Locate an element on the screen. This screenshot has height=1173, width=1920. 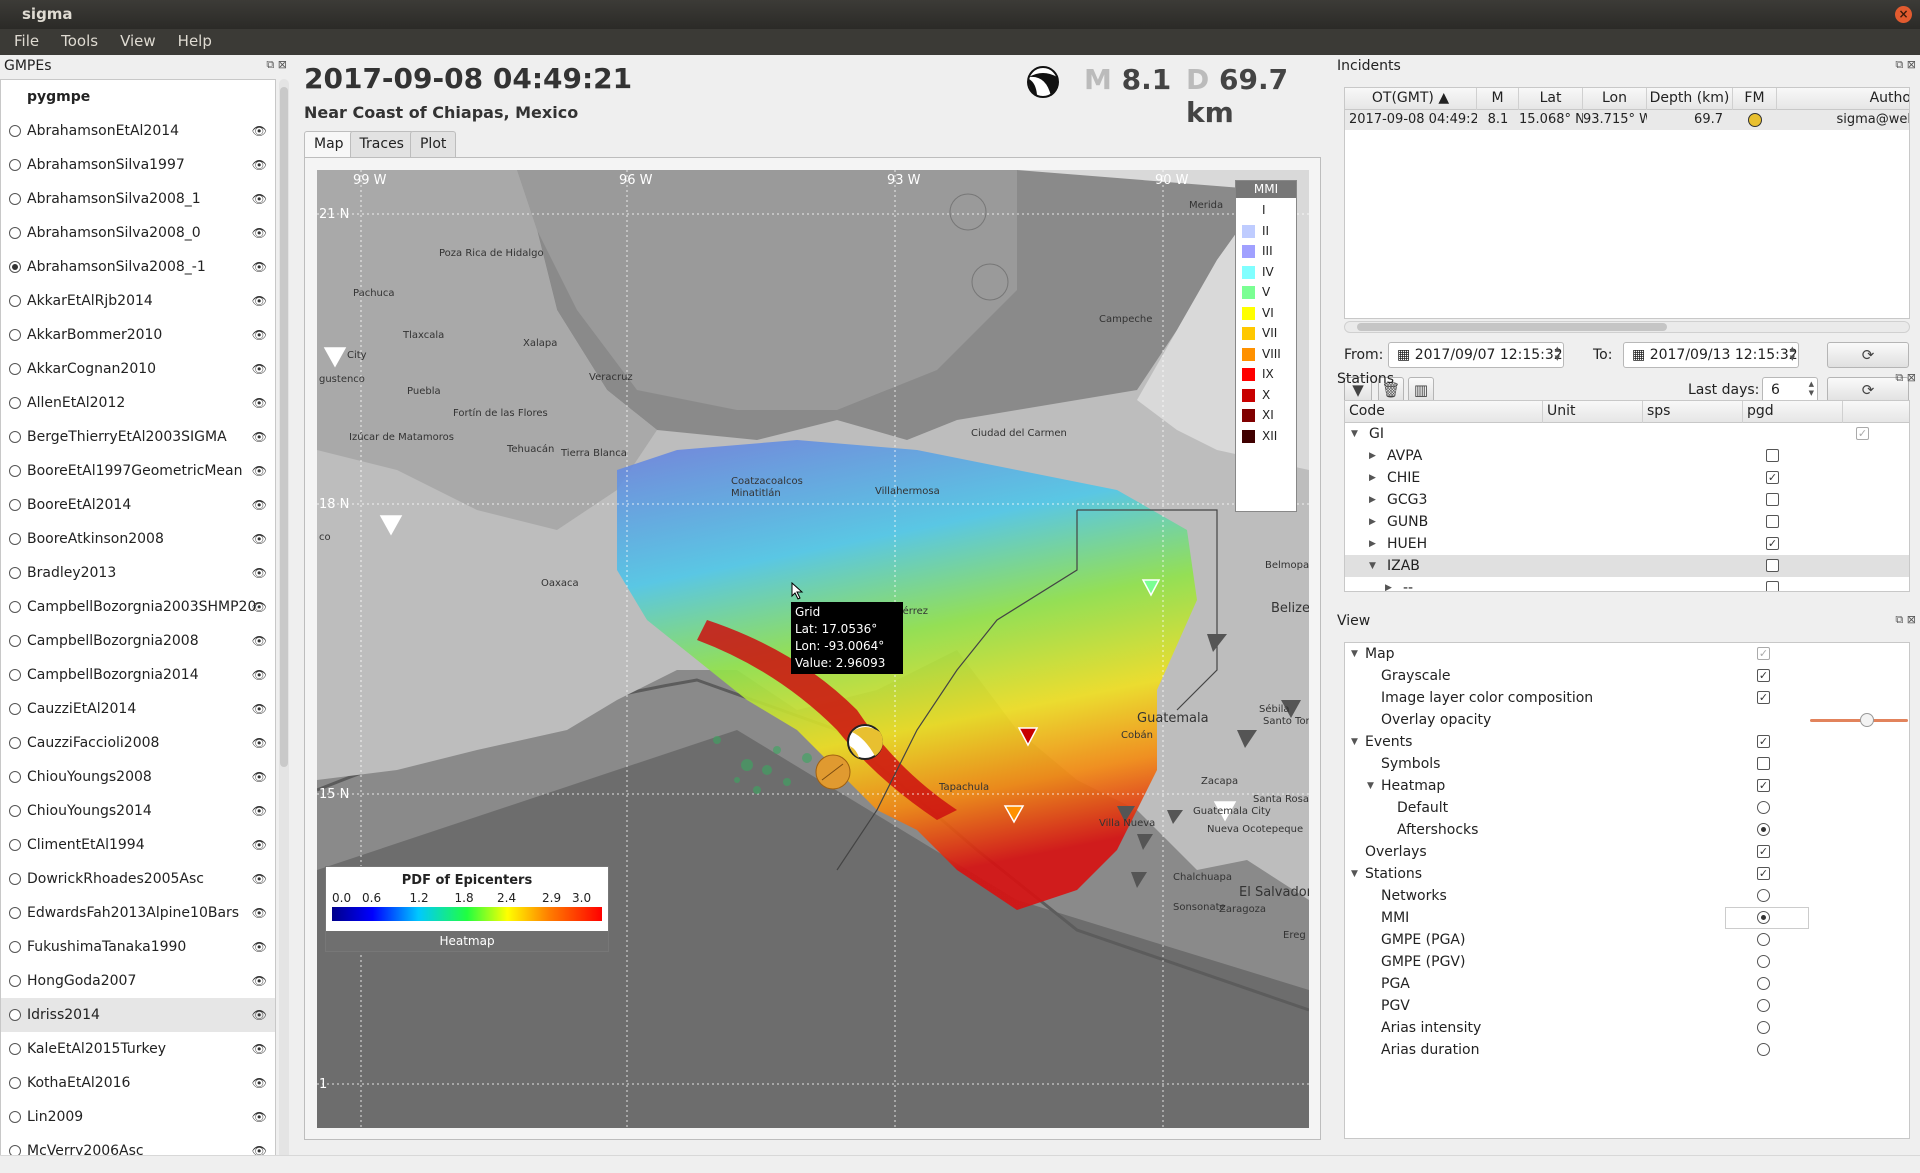
station-row: ▶ CHIE ✓ is located at coordinates (1627, 478).